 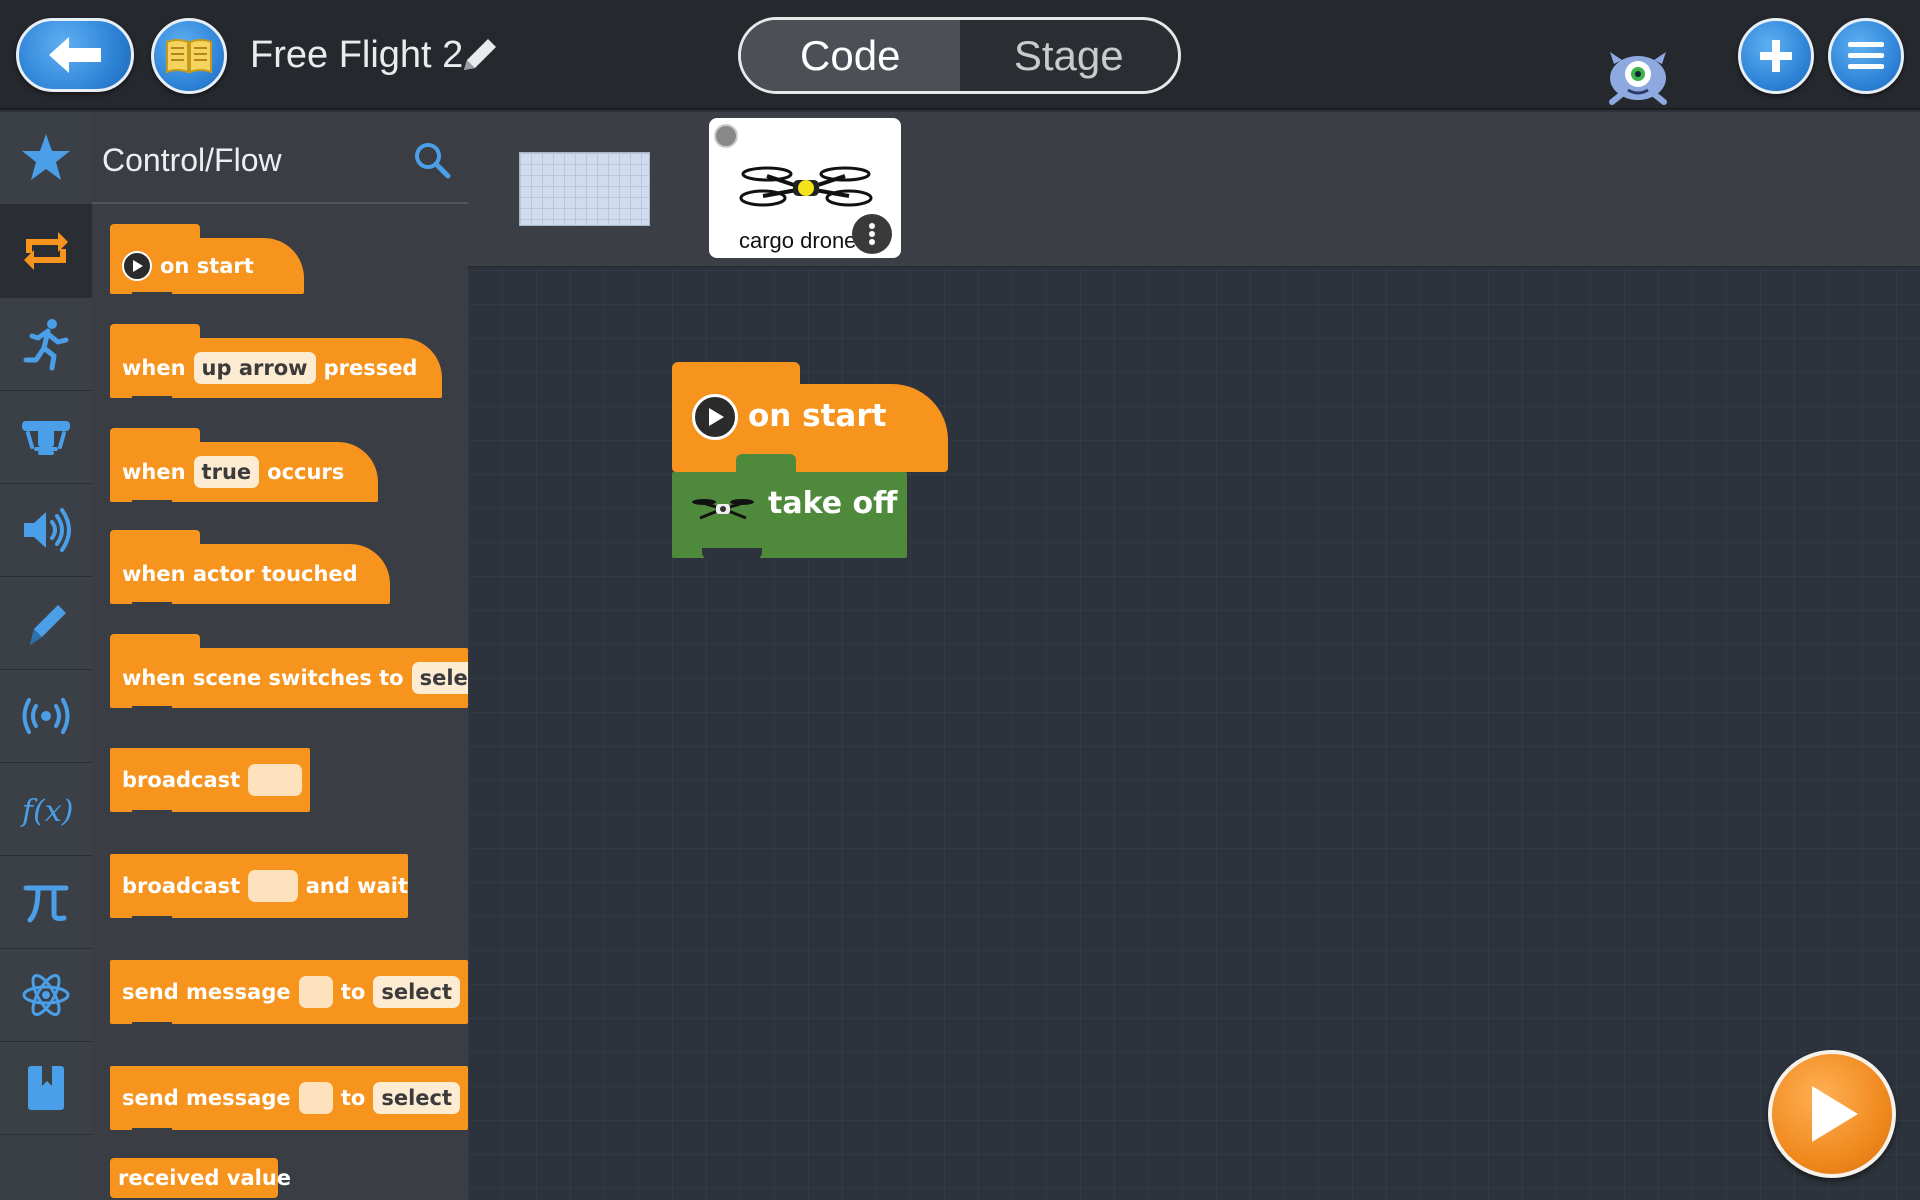 I want to click on palette-block-actor-touched: when actor touched, so click(x=250, y=570).